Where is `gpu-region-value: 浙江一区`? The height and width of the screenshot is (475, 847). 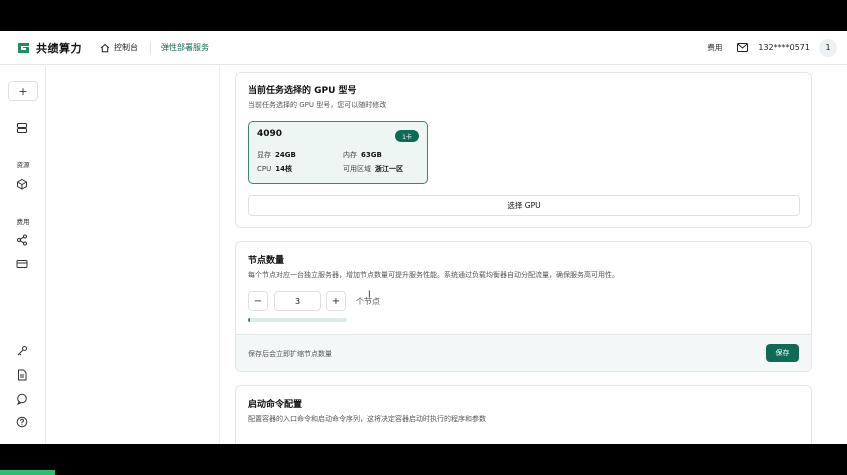 gpu-region-value: 浙江一区 is located at coordinates (389, 169).